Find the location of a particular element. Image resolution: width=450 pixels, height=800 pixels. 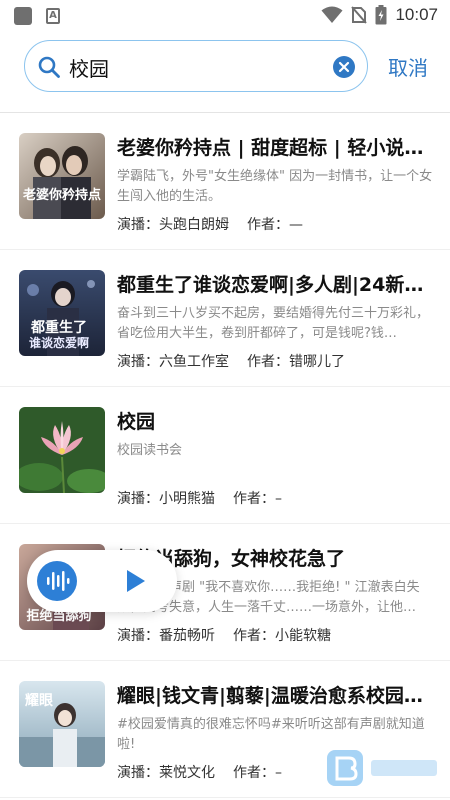

cover-image: 都重生了 谁谈恋爱啊 is located at coordinates (62, 313).